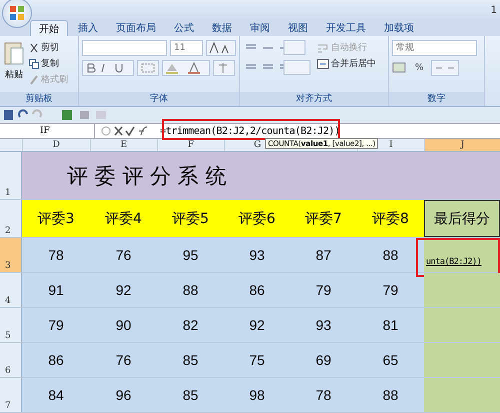 This screenshot has width=500, height=413. I want to click on ribbon-tab: 公式, so click(184, 28).